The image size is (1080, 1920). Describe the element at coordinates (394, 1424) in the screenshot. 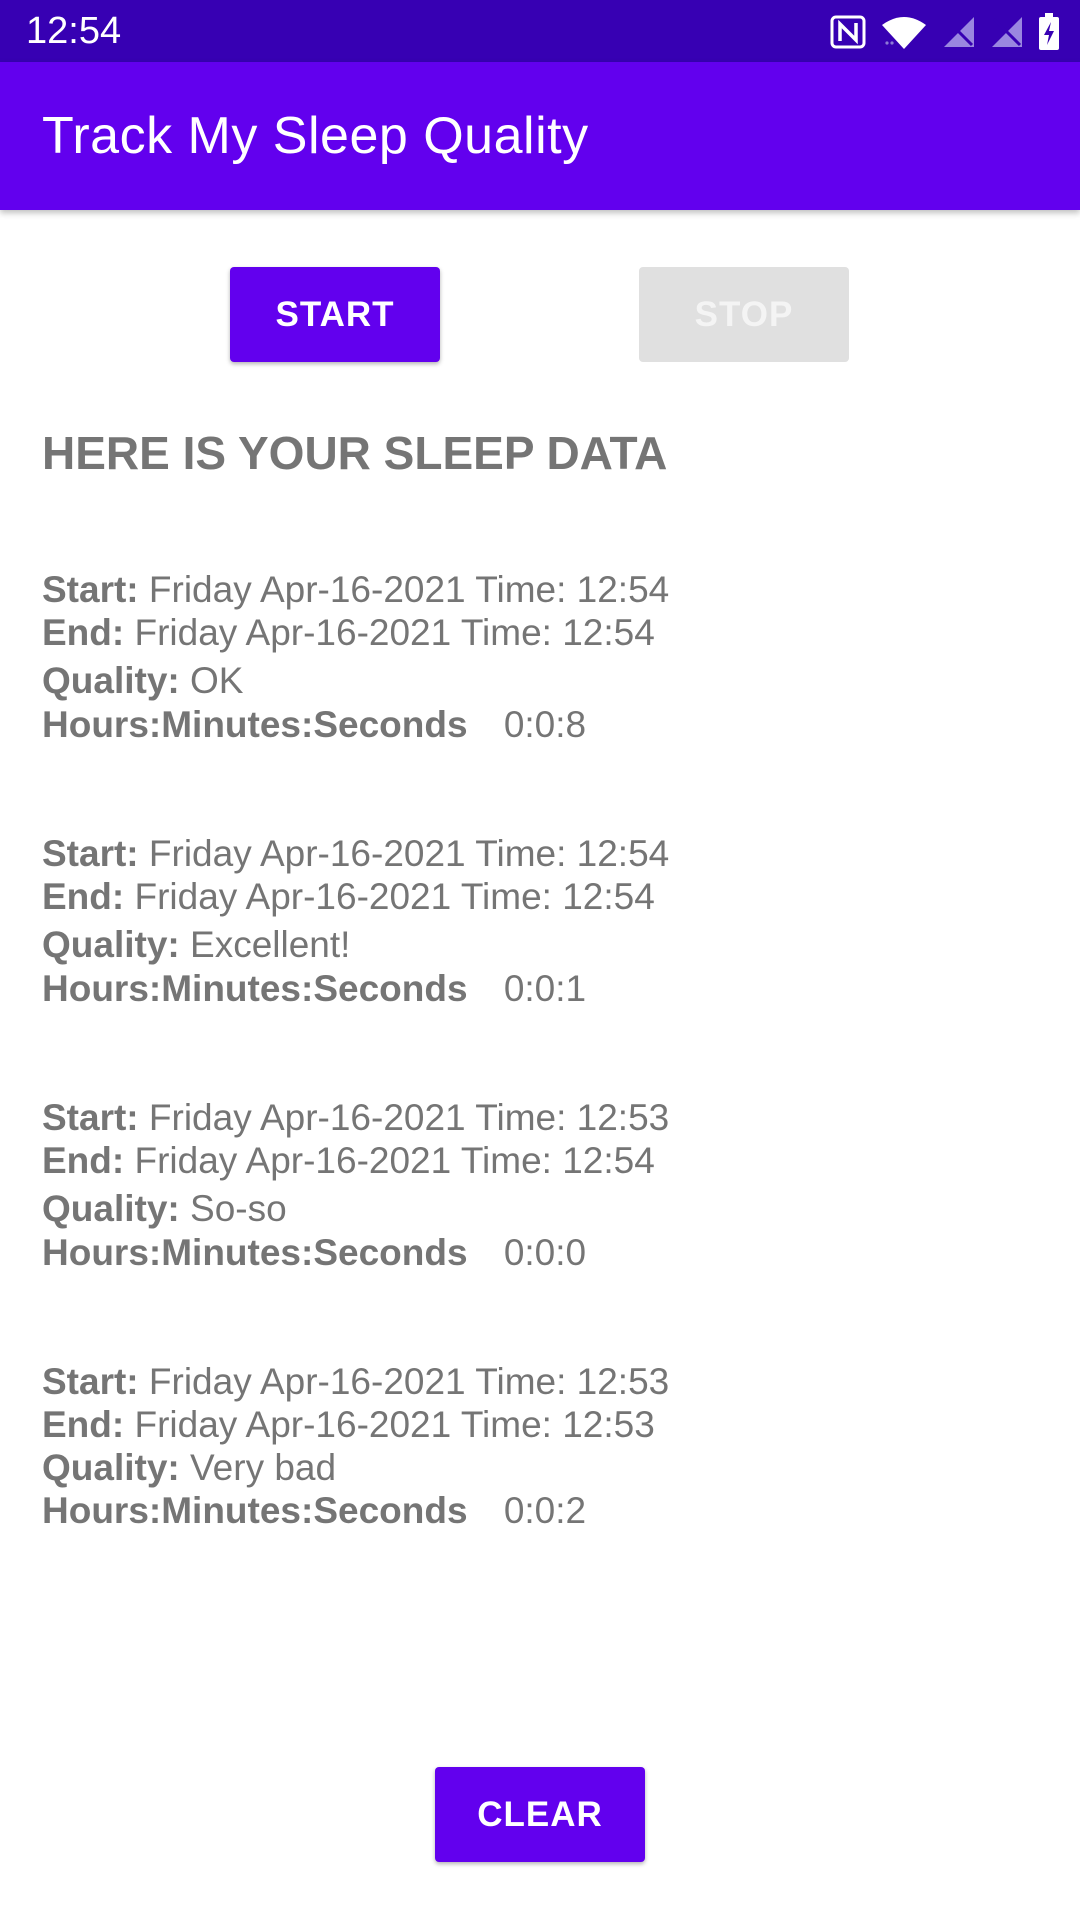

I see `end-value: Friday Apr-16-2021 Time: 12:53` at that location.